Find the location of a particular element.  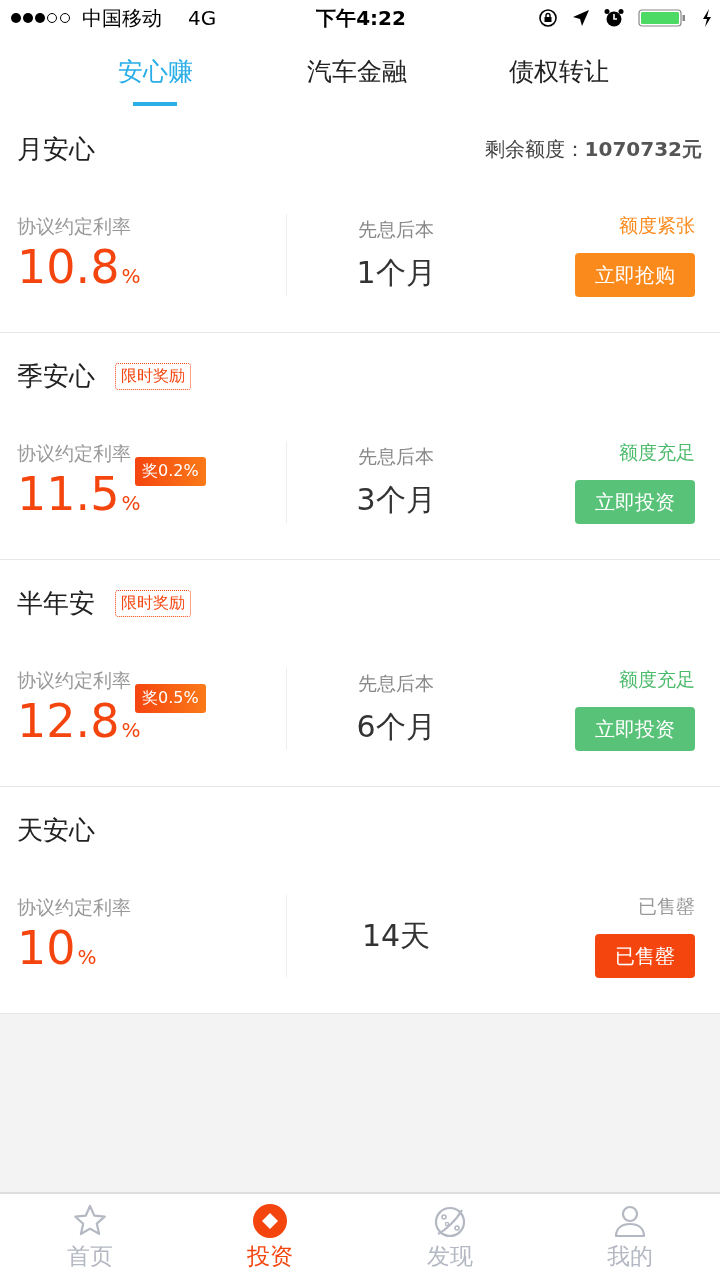

charging-bolt-icon is located at coordinates (707, 18).